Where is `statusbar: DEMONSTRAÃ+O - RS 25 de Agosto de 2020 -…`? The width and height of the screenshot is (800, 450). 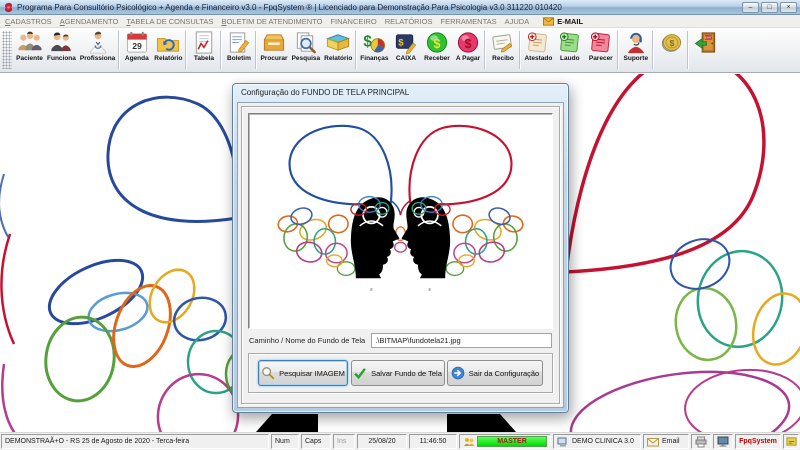 statusbar: DEMONSTRAÃ+O - RS 25 de Agosto de 2020 -… is located at coordinates (400, 441).